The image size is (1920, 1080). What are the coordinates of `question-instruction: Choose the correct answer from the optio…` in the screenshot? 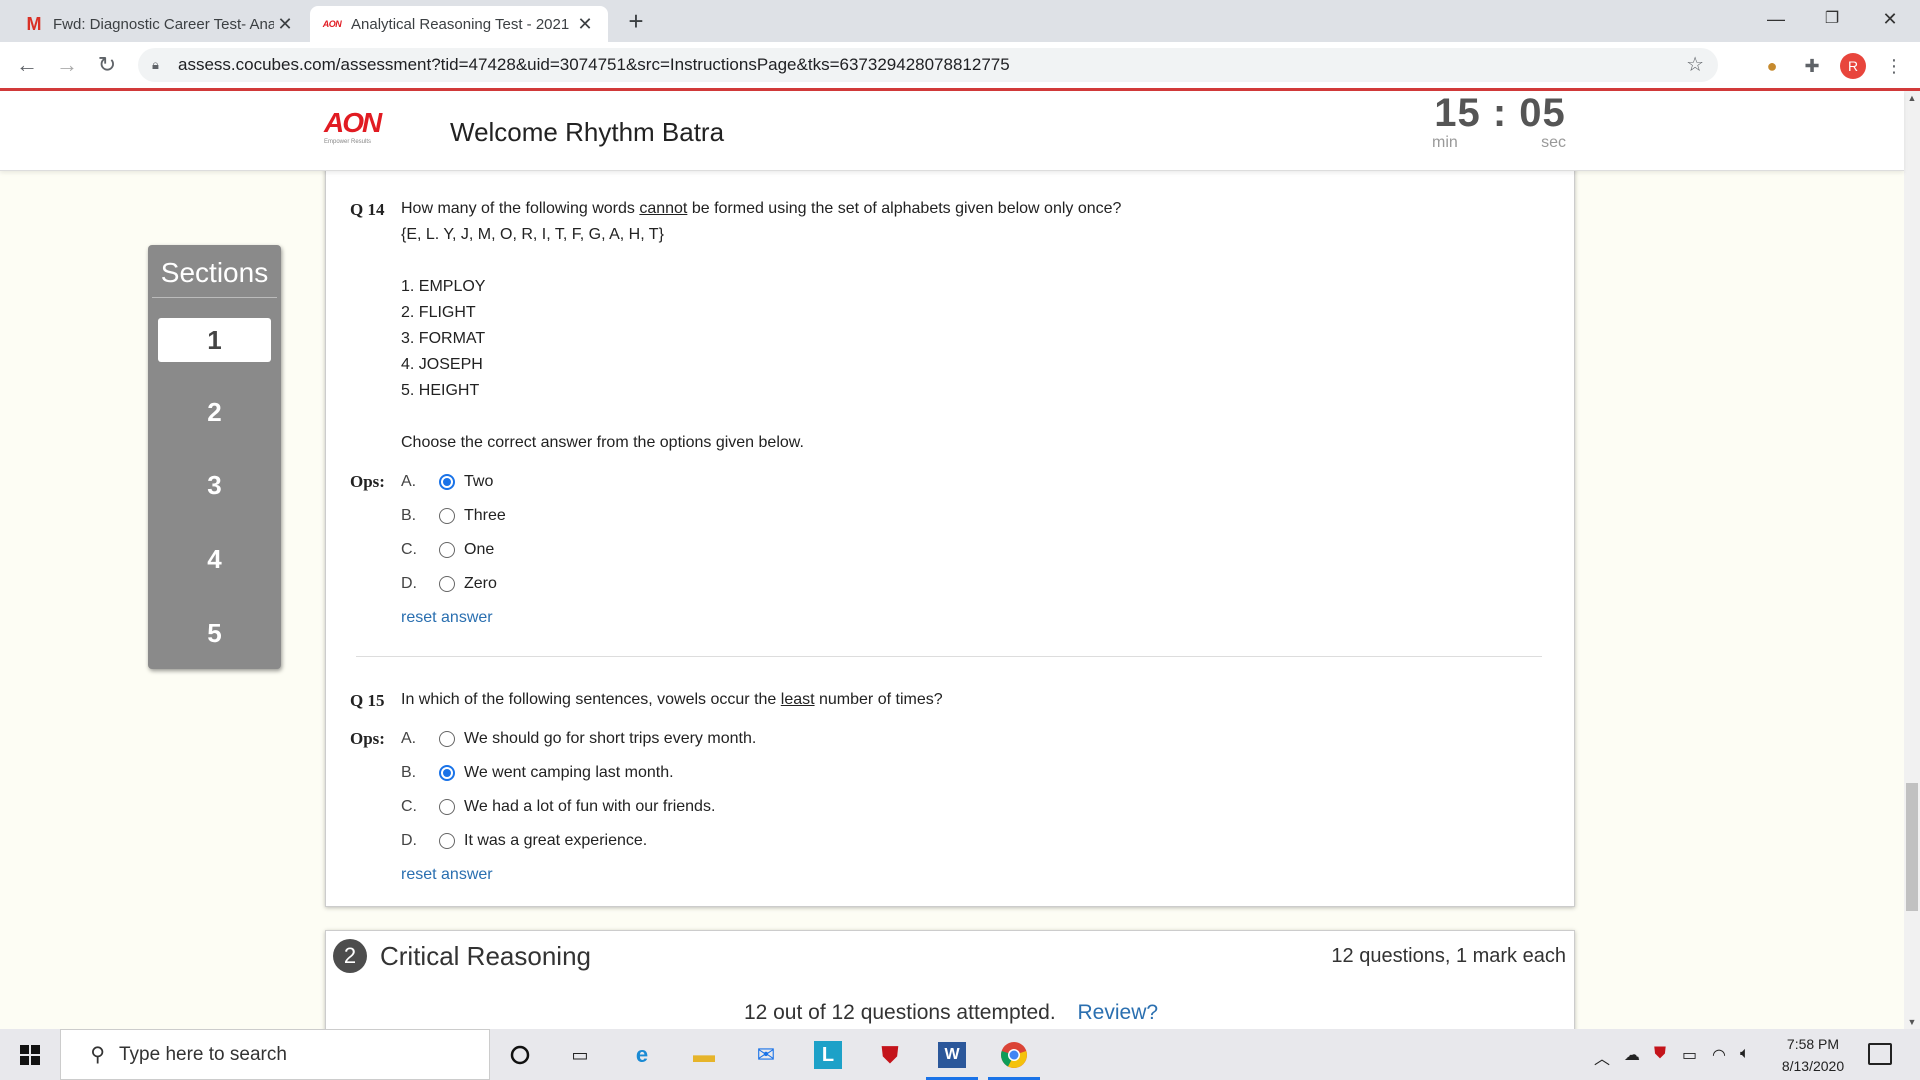 It's located at (602, 442).